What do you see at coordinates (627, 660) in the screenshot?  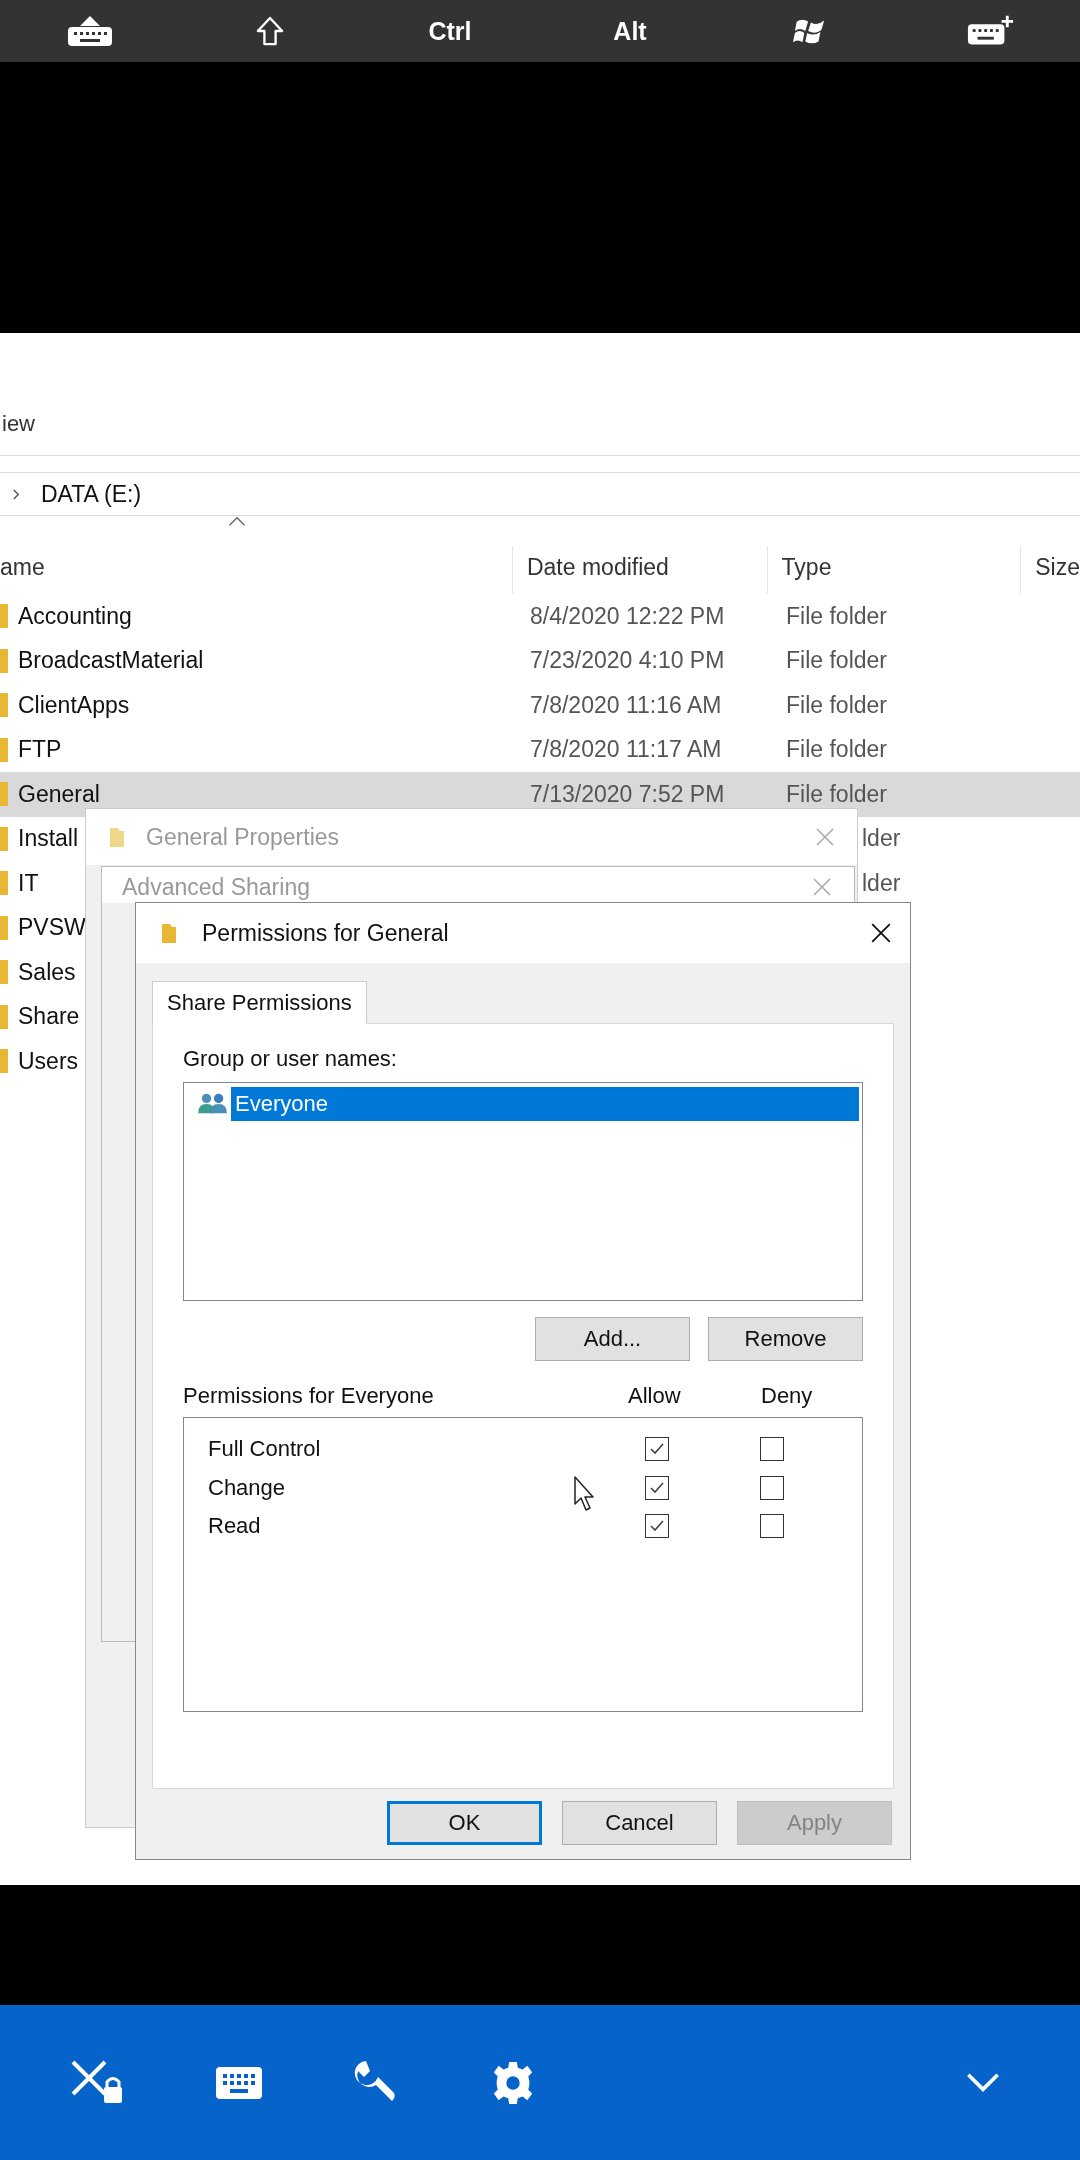 I see `date-modified: 7/23/2020 4:10 PM` at bounding box center [627, 660].